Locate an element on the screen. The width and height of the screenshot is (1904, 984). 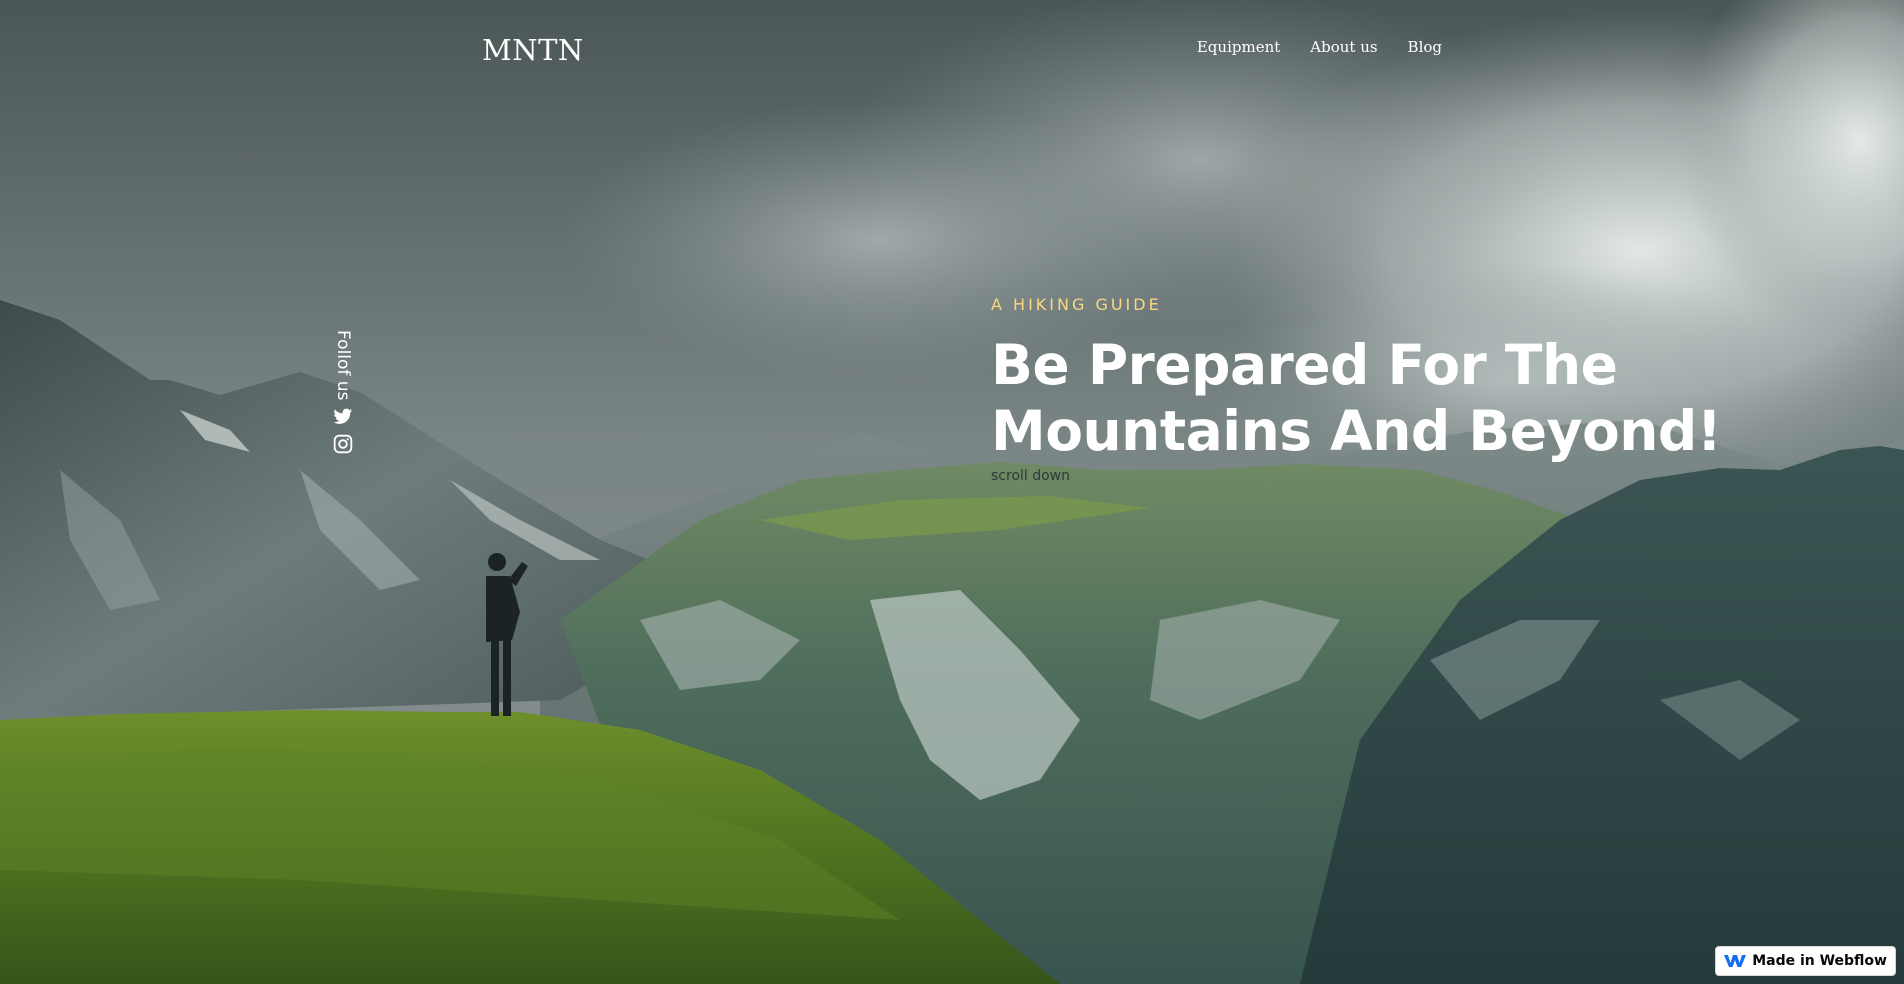
nav-link-blog: Blog is located at coordinates (1425, 47).